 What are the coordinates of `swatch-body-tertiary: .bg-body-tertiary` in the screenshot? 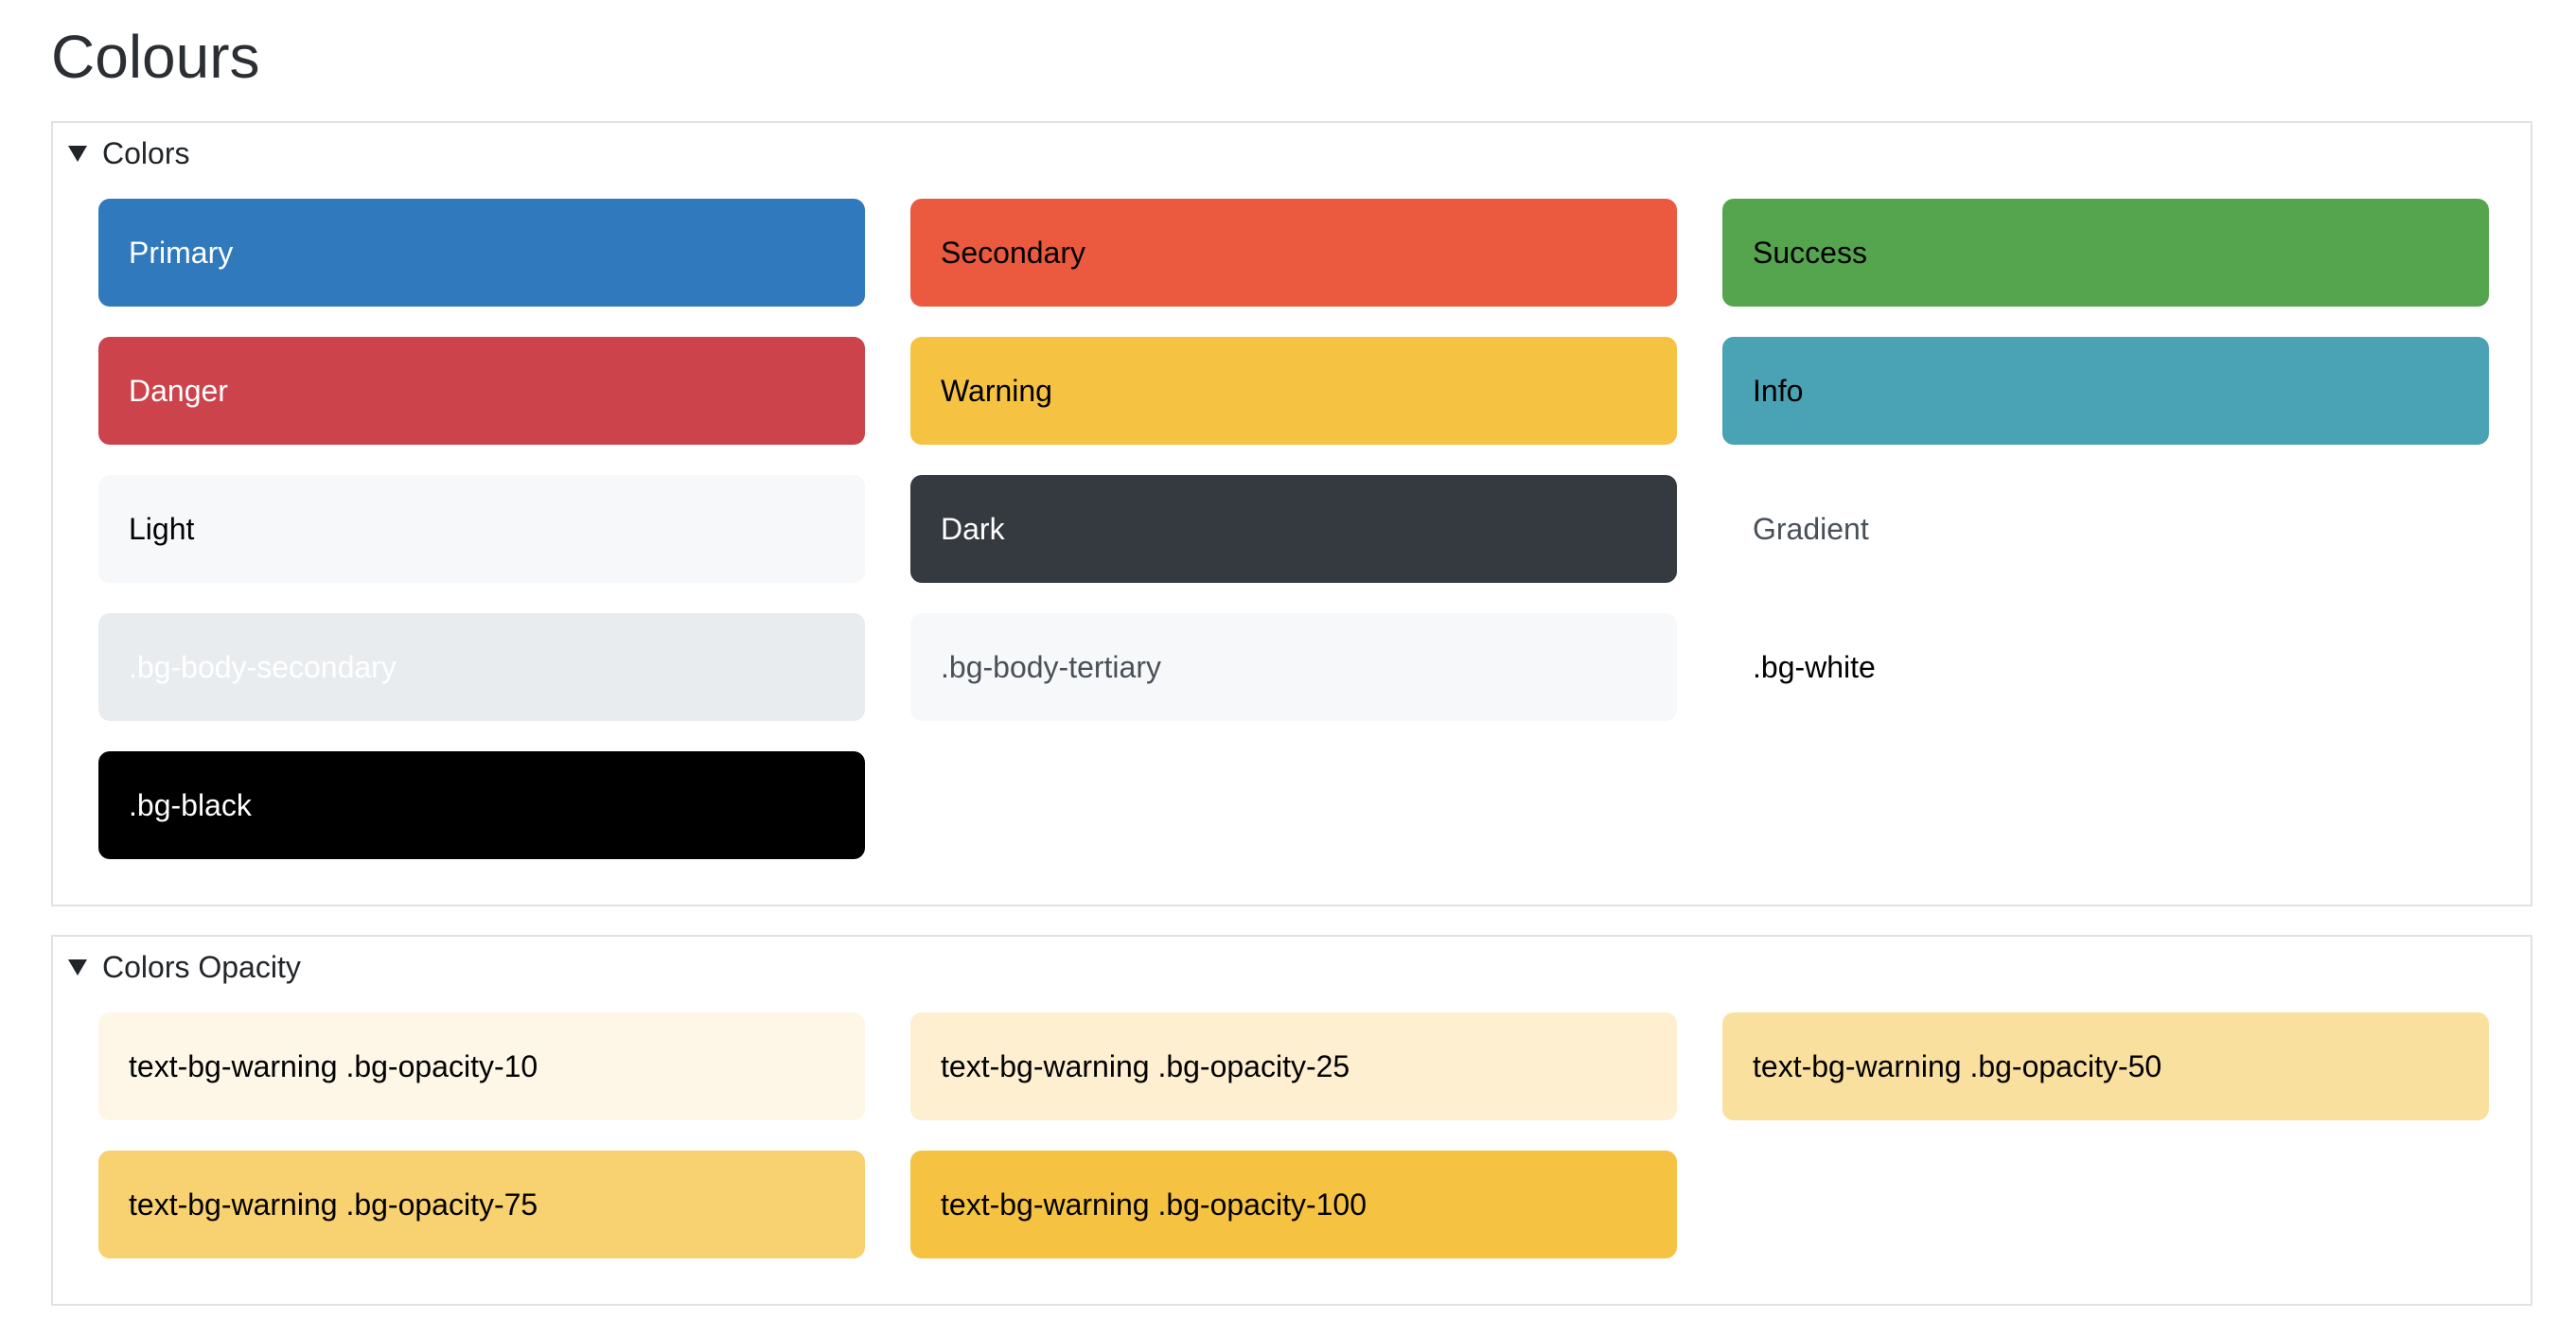 It's located at (1293, 667).